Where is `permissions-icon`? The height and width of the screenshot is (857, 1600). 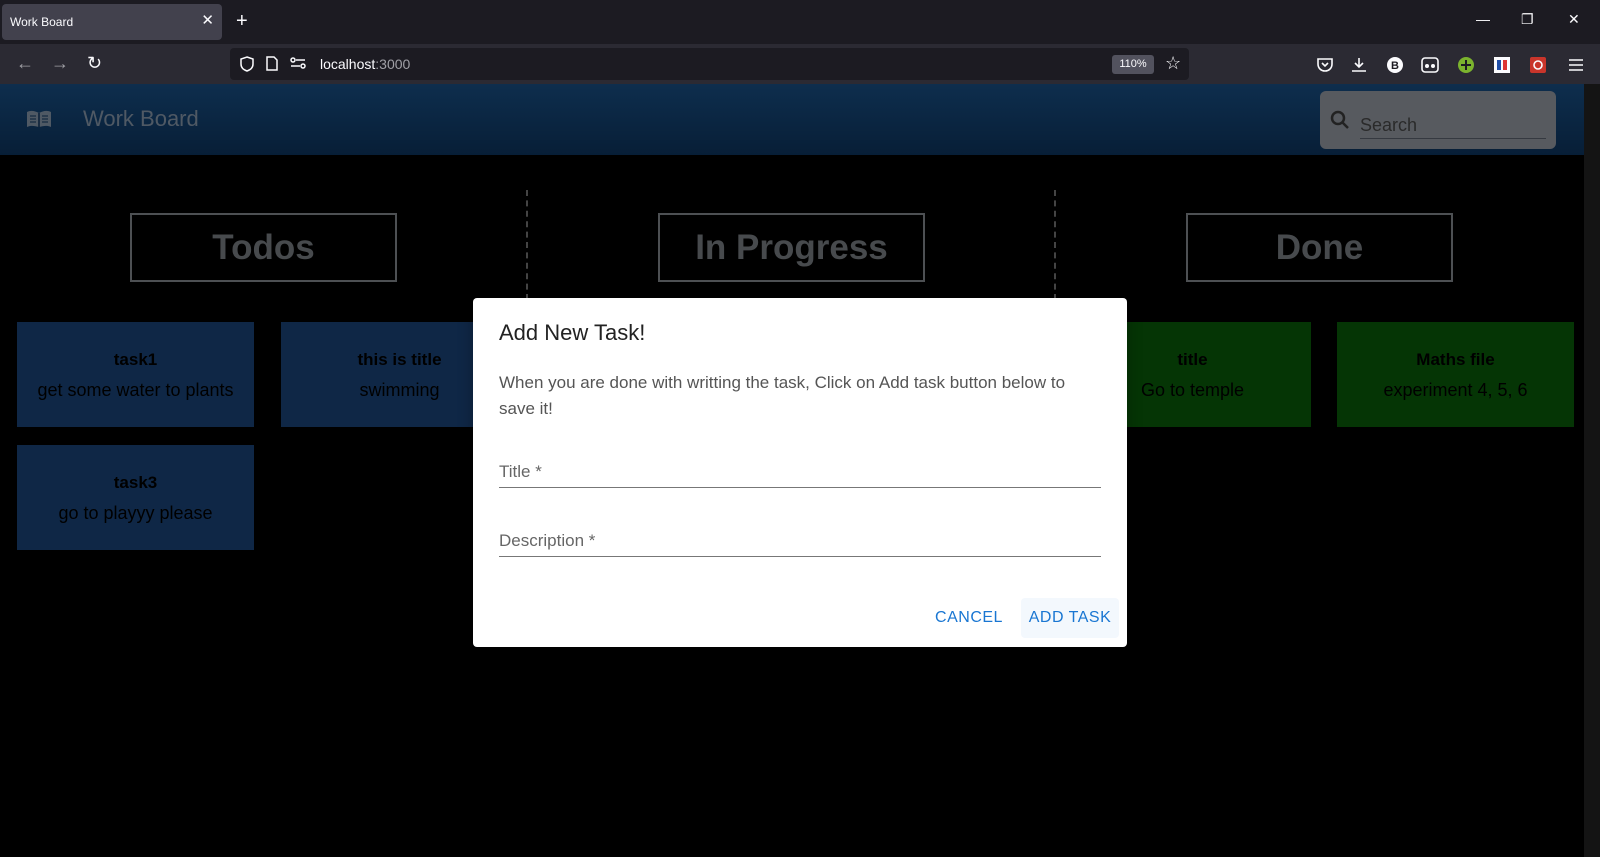
permissions-icon is located at coordinates (298, 63).